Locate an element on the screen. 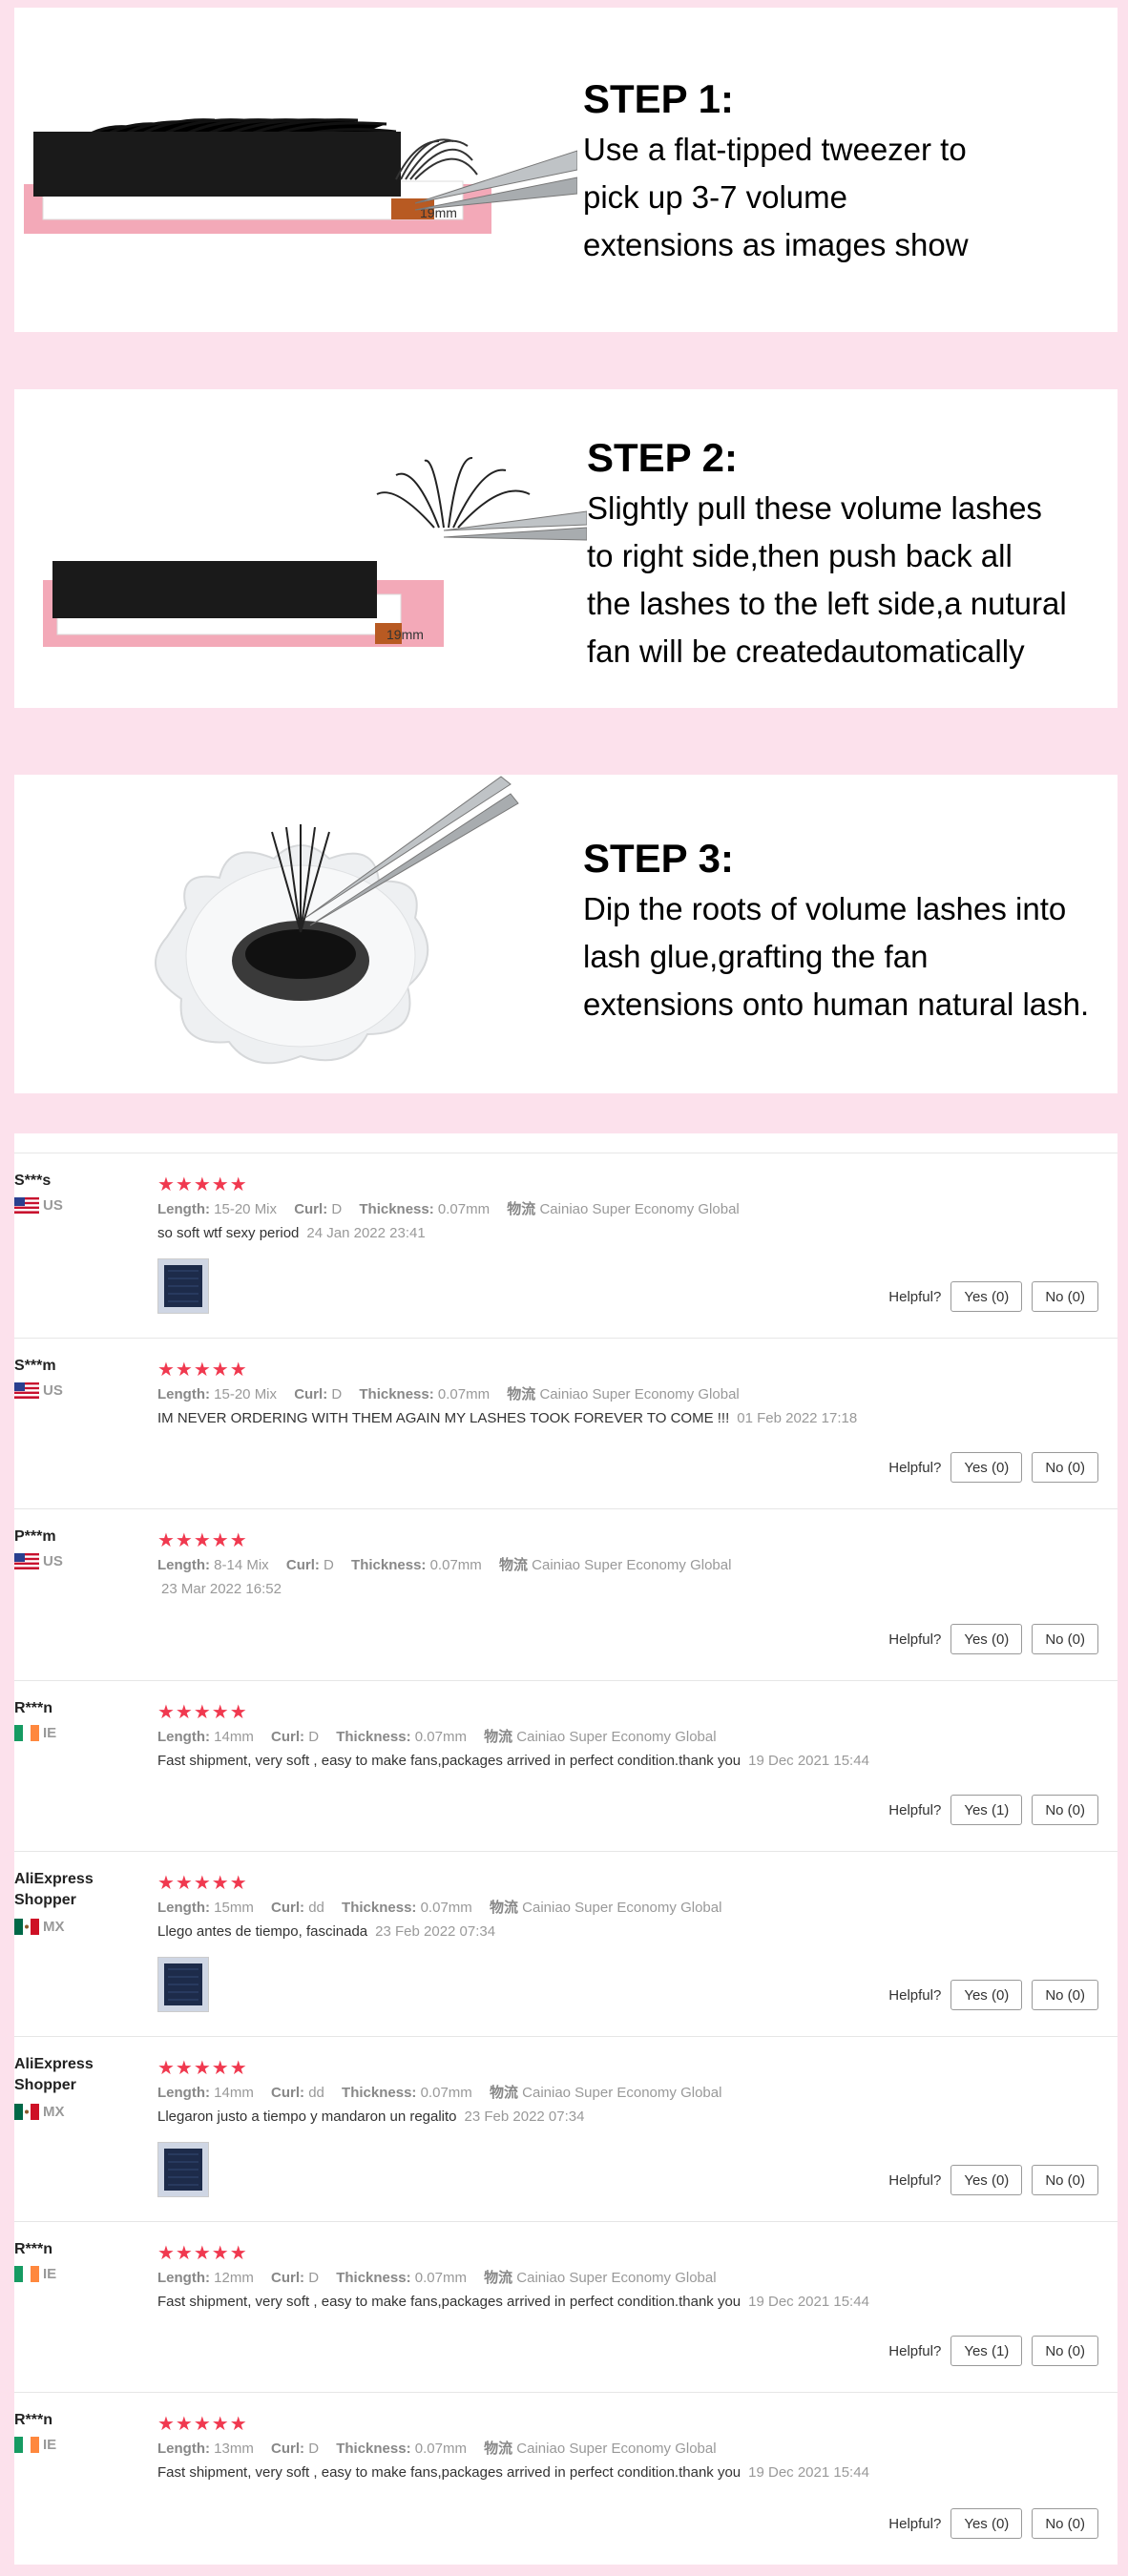  length-value: 8-14 Mix is located at coordinates (241, 1565).